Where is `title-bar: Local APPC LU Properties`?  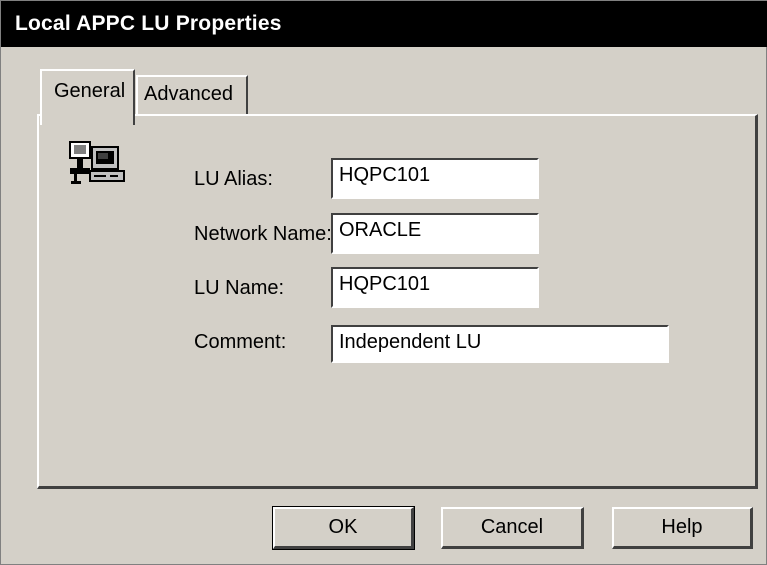
title-bar: Local APPC LU Properties is located at coordinates (384, 24).